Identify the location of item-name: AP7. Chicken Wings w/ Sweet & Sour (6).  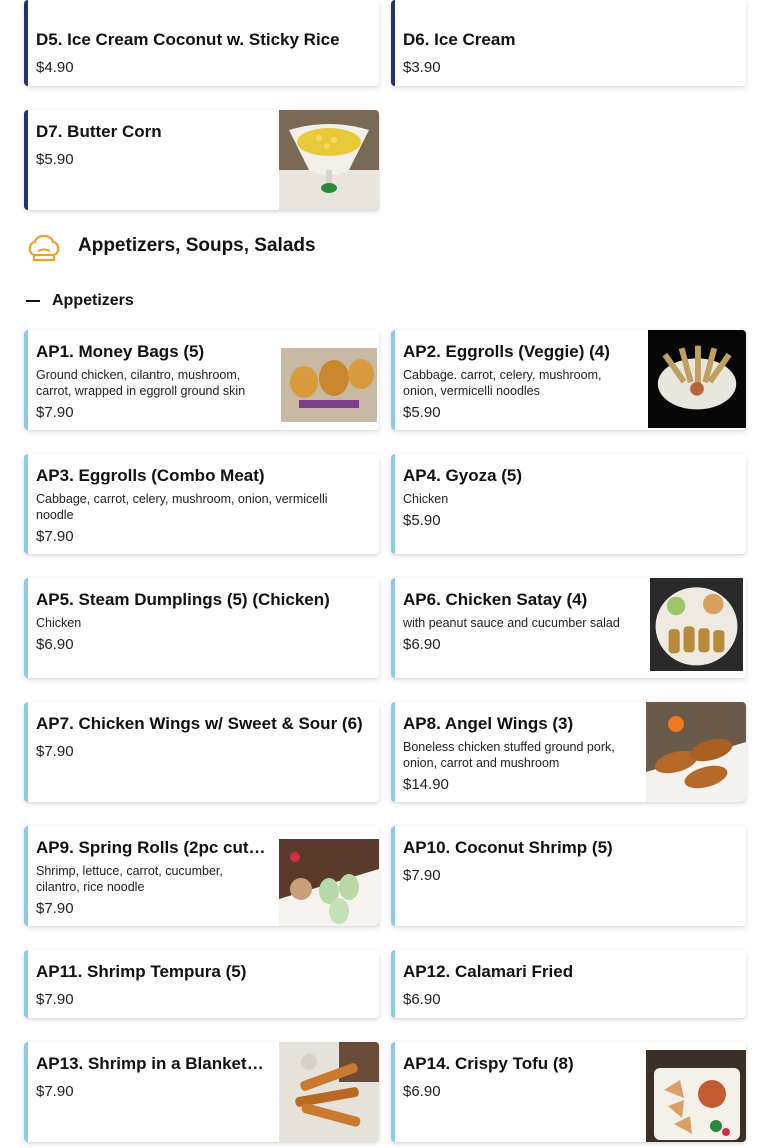
(199, 723).